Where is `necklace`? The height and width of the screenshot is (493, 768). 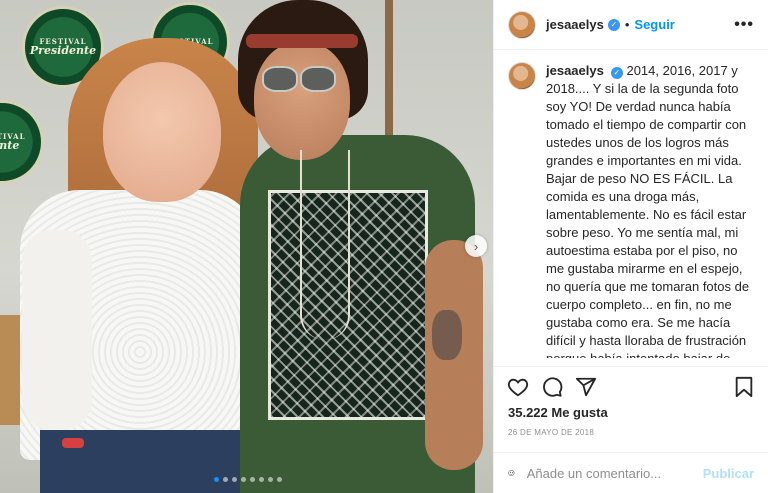
necklace is located at coordinates (325, 245).